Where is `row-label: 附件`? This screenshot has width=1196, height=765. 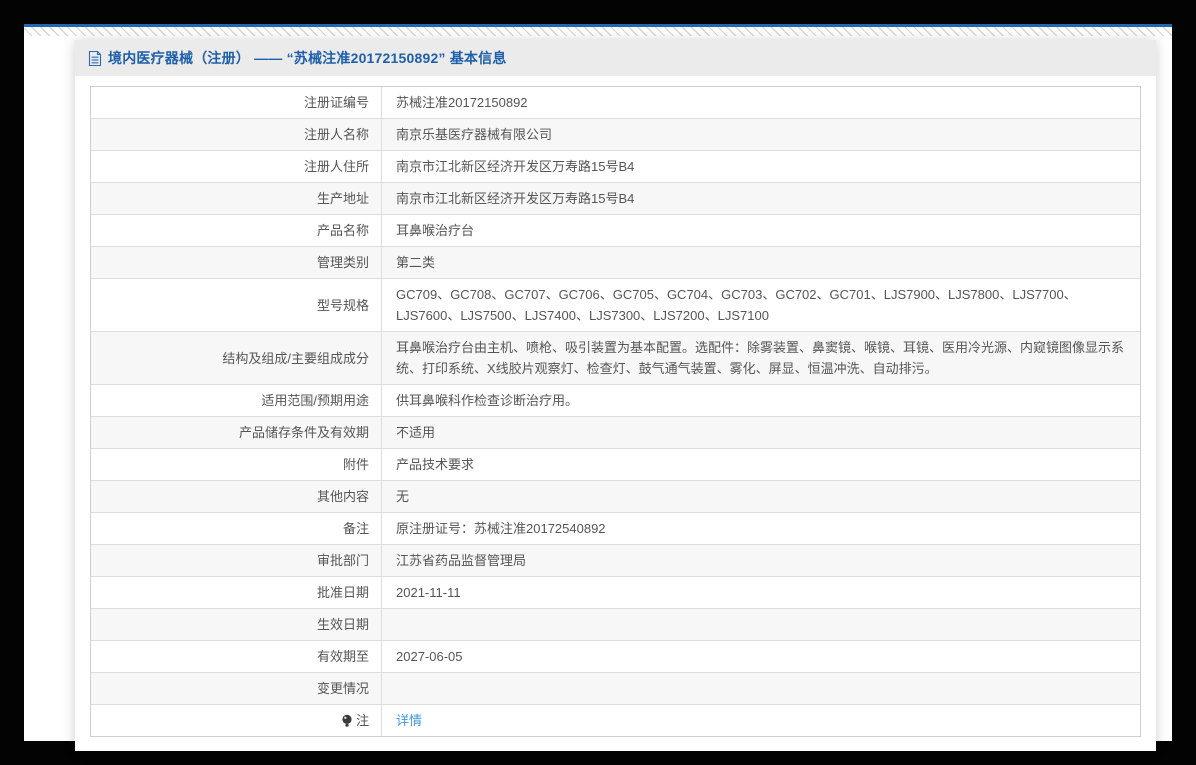 row-label: 附件 is located at coordinates (236, 464).